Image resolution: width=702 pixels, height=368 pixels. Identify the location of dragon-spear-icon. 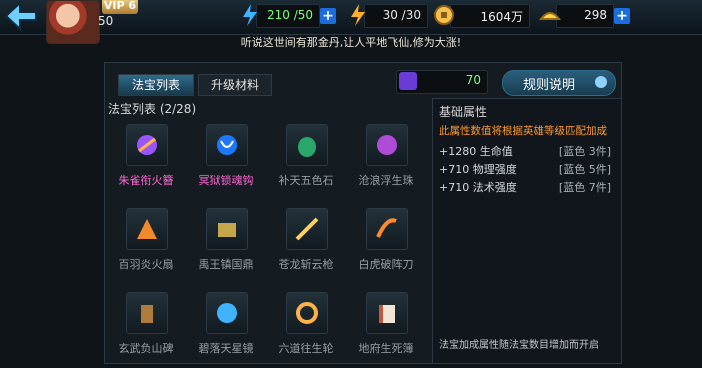
(307, 229).